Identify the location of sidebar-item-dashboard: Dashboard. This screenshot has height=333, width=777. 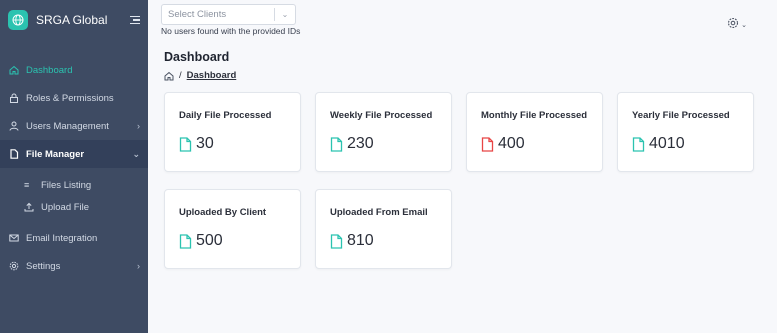
(74, 70).